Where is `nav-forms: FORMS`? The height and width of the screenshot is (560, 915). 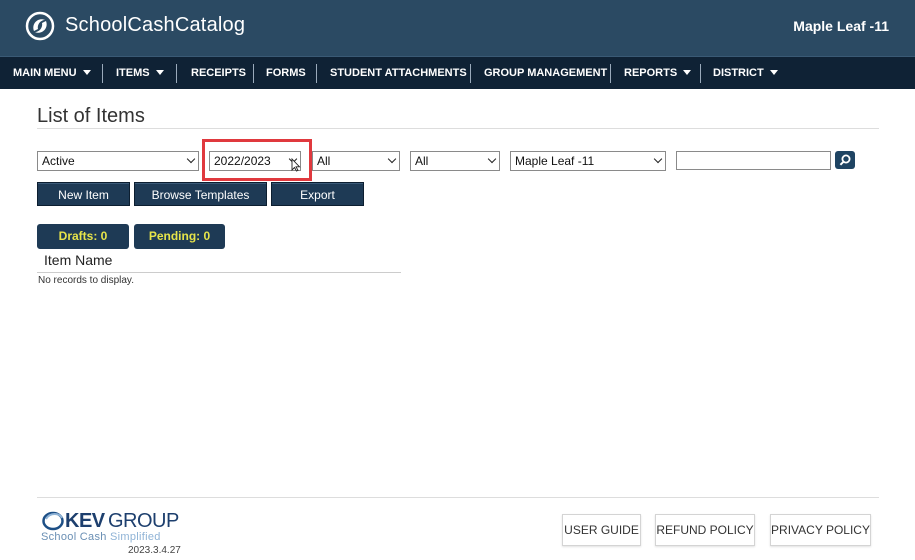 nav-forms: FORMS is located at coordinates (286, 73).